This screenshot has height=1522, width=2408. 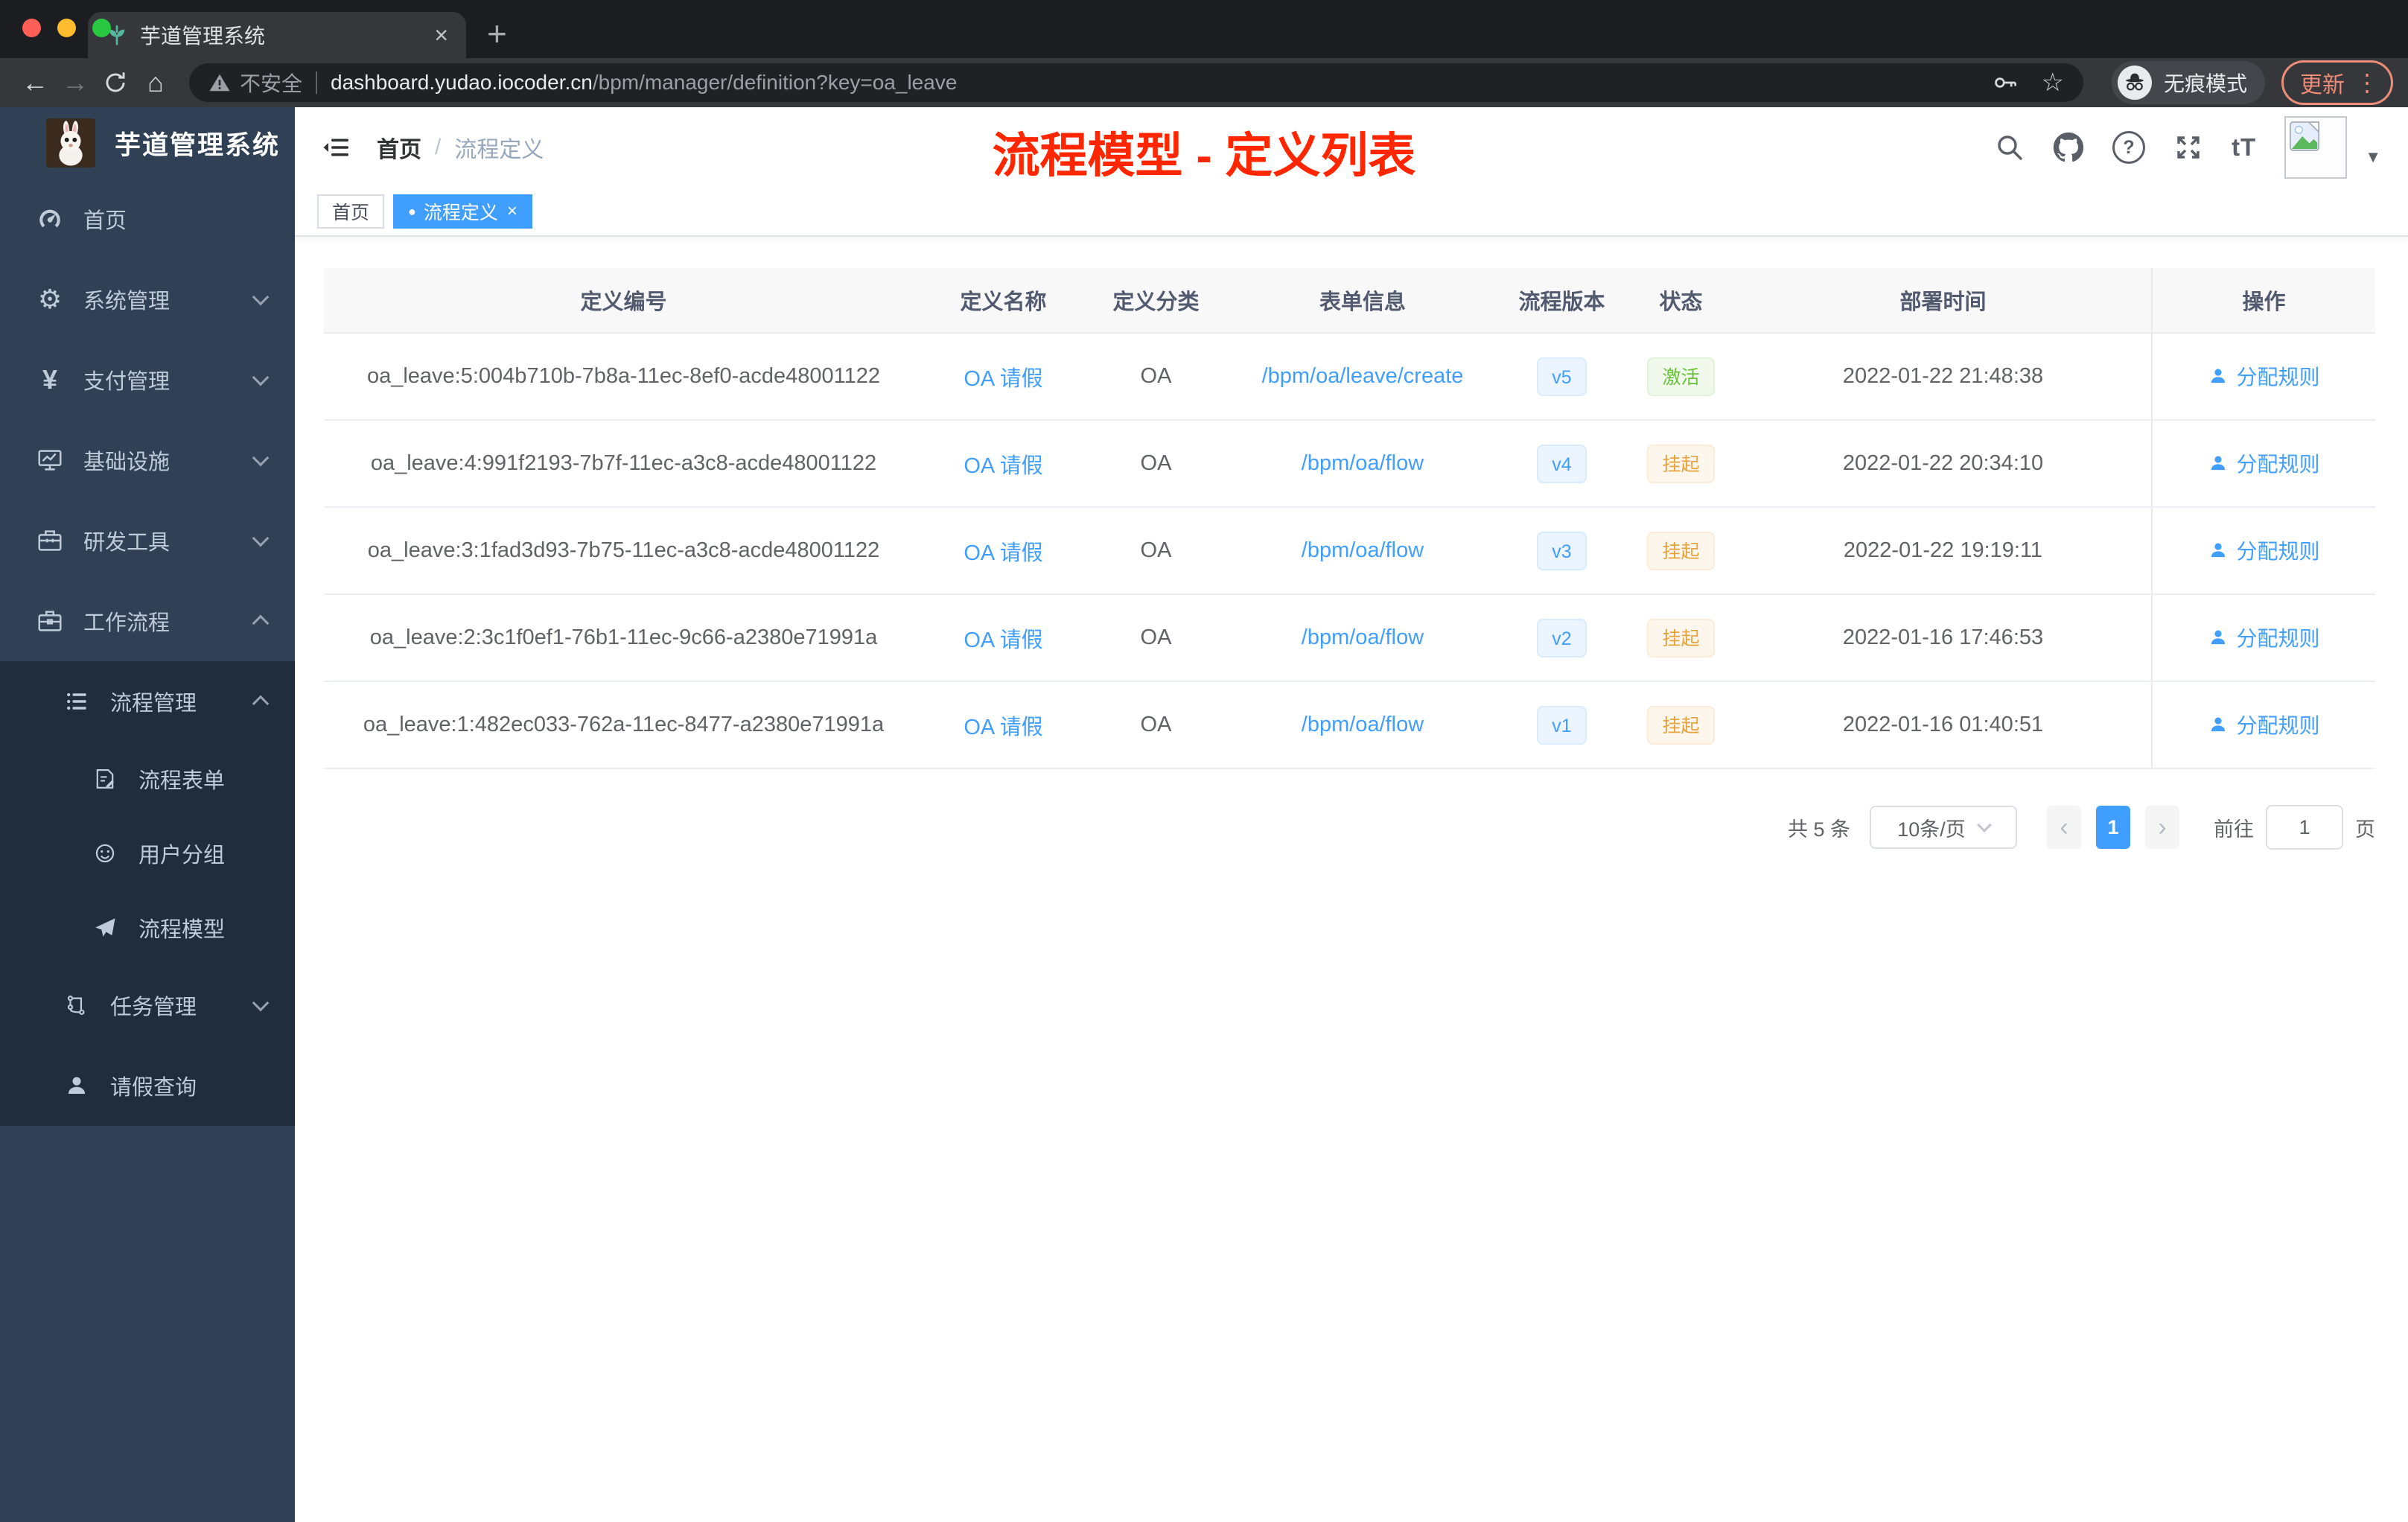 I want to click on breadcrumb-home-link: 首页, so click(x=399, y=147).